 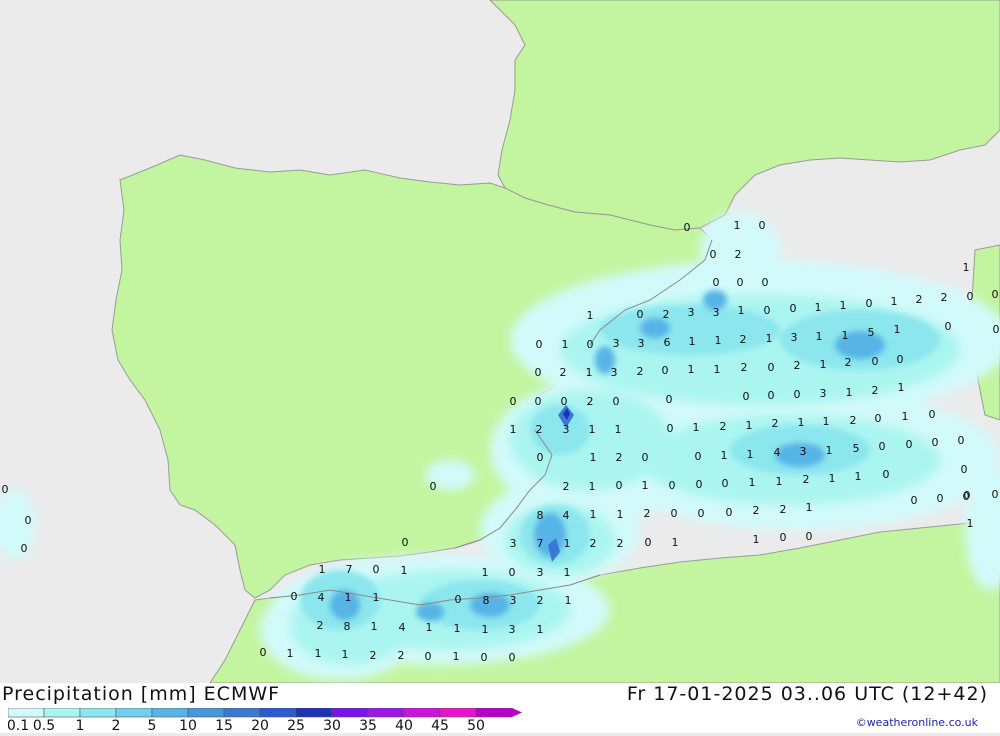 What do you see at coordinates (116, 725) in the screenshot?
I see `legend-label: 2` at bounding box center [116, 725].